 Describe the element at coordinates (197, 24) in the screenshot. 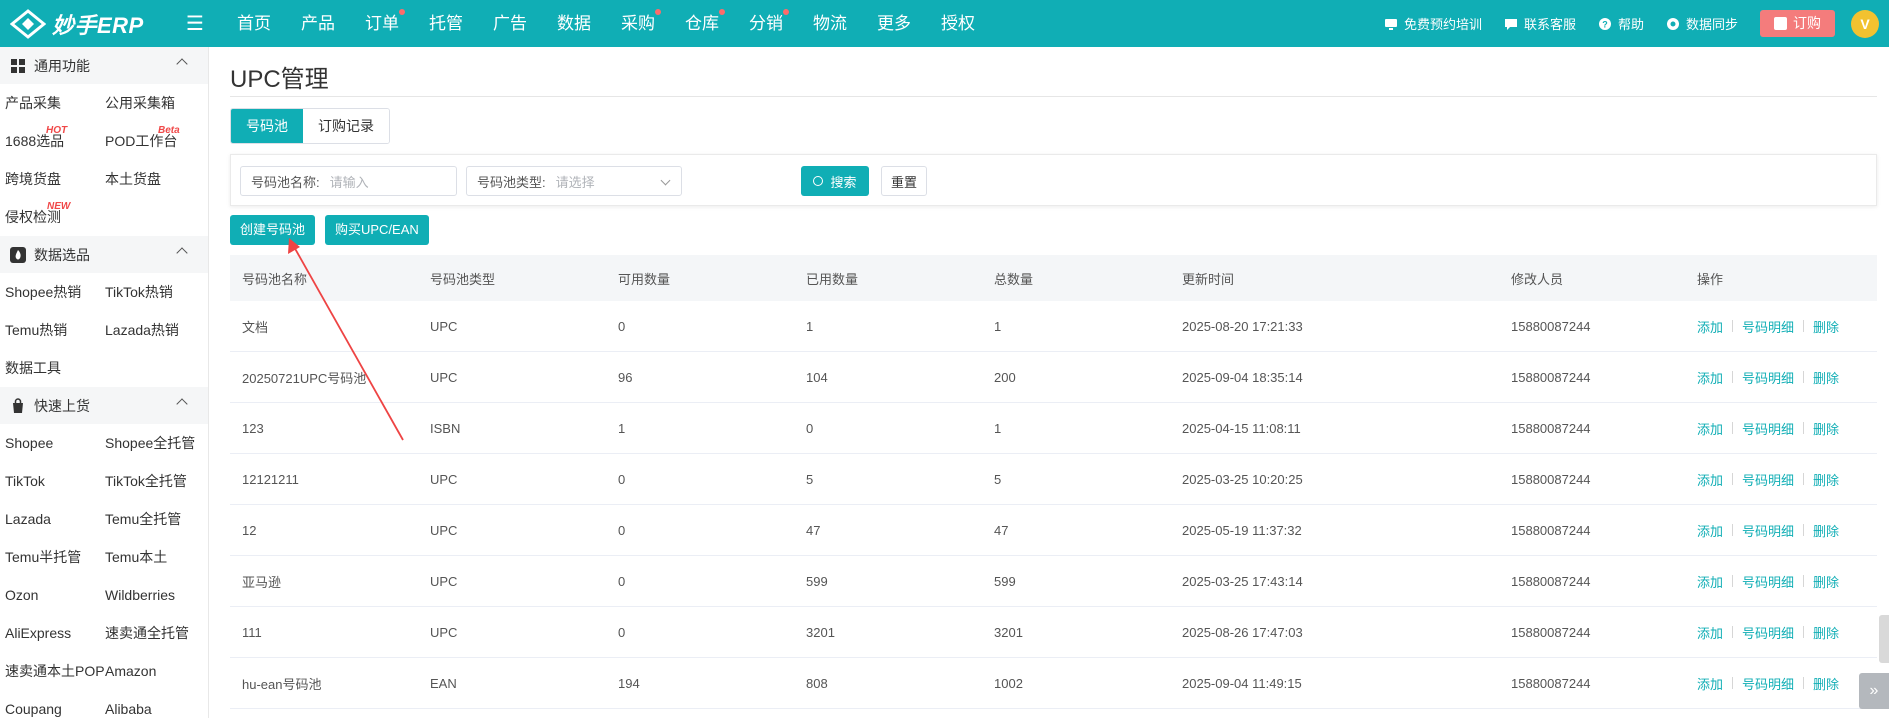

I see `menu-toggle-icon: ☰` at that location.